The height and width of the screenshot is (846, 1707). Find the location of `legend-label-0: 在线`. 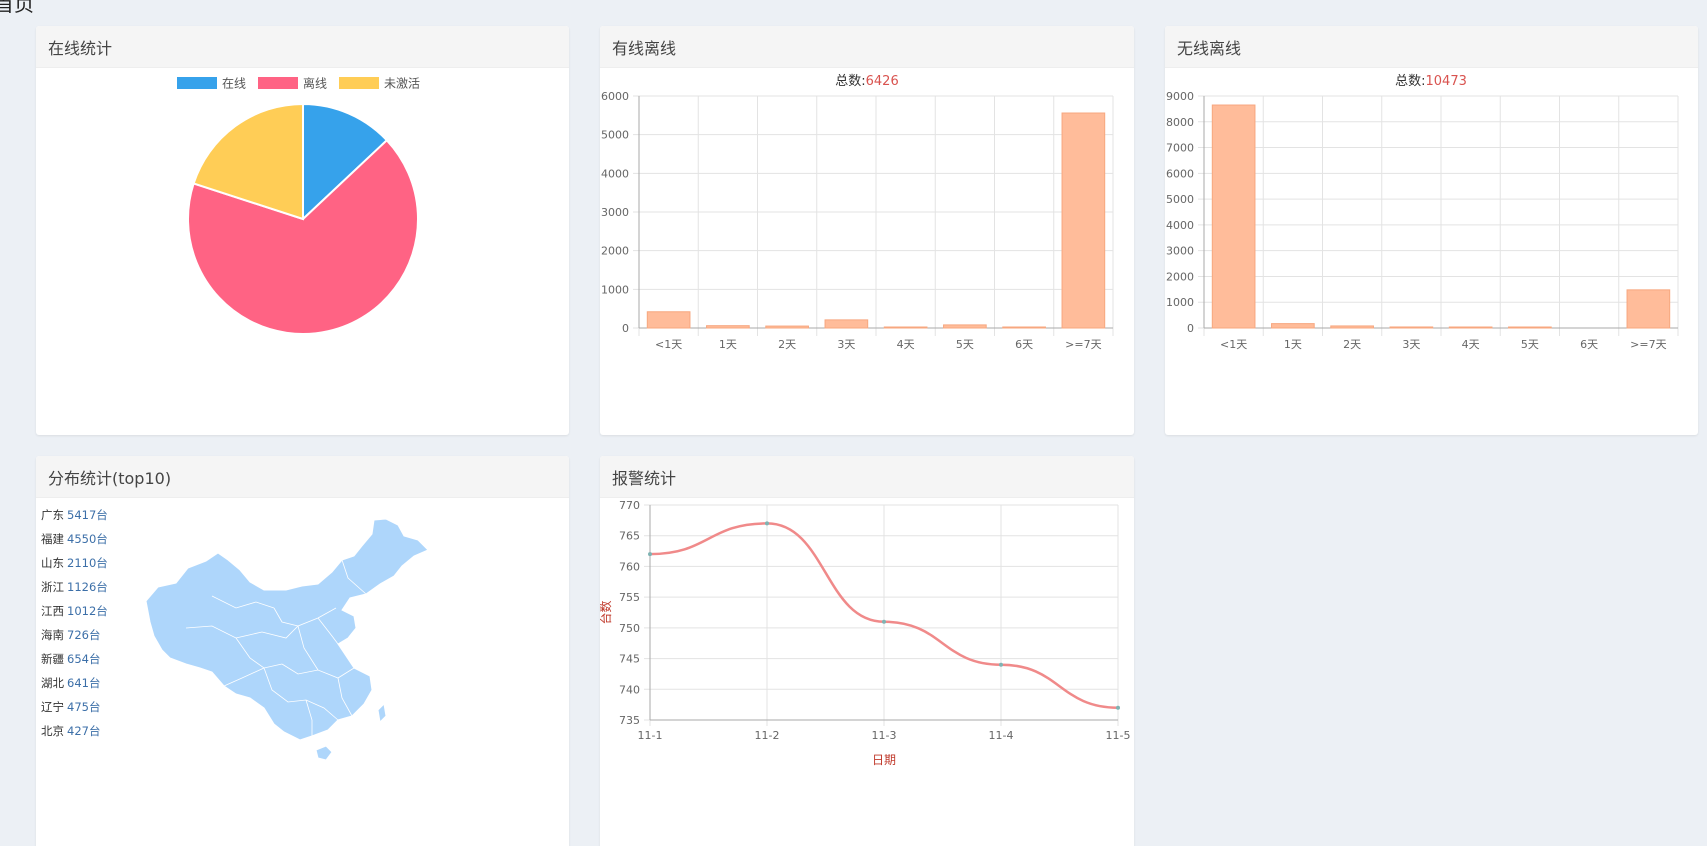

legend-label-0: 在线 is located at coordinates (234, 84).